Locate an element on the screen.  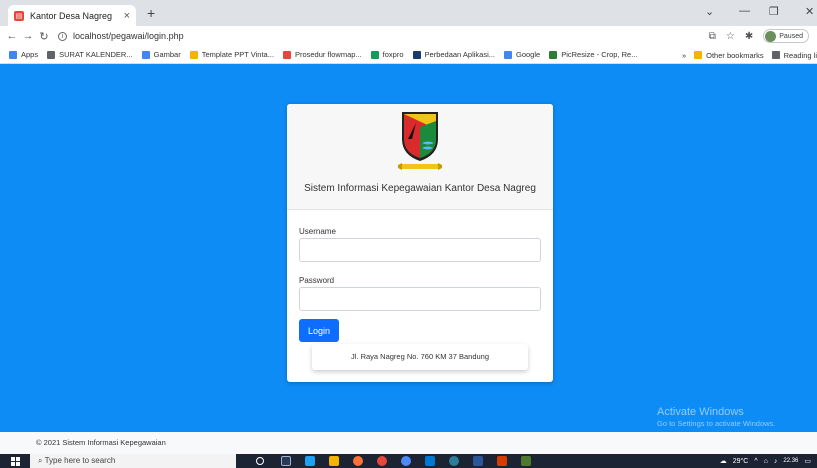
a-icon is located at coordinates (416, 54).